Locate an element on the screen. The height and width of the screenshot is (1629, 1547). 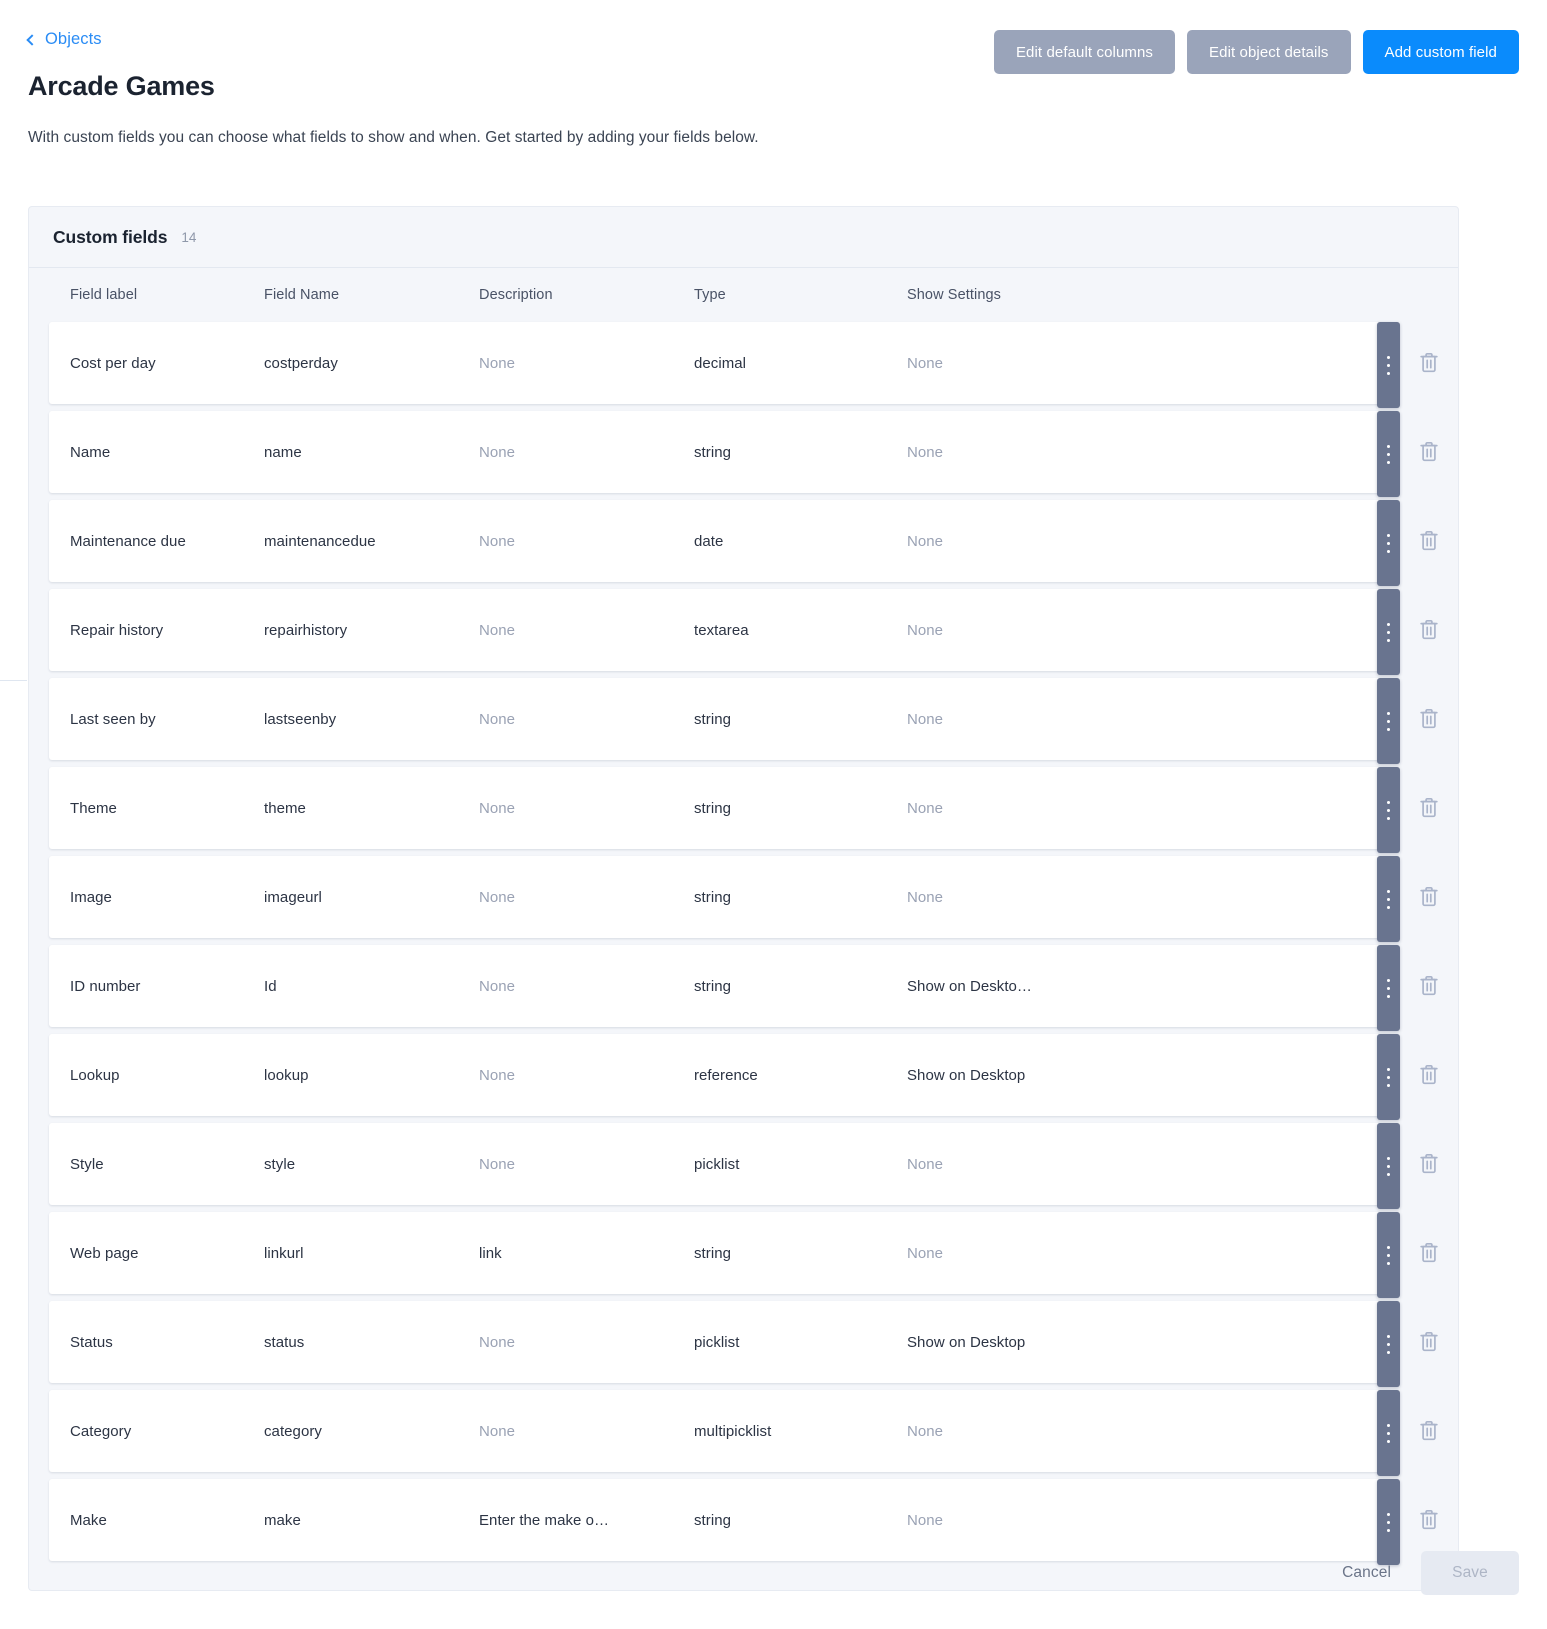
edit-default-columns-button: Edit default columns is located at coordinates (1084, 52).